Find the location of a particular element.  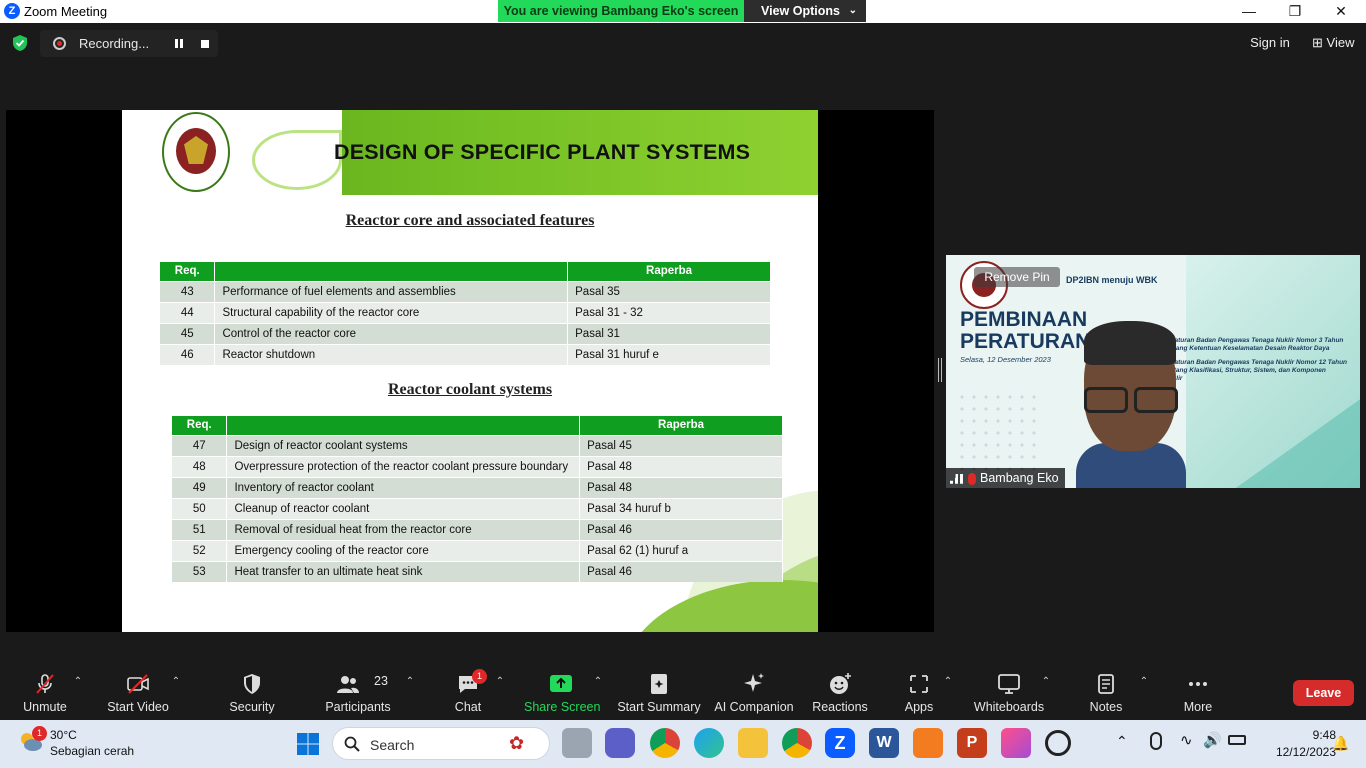

zoom-app-icon: Z is located at coordinates (840, 743).